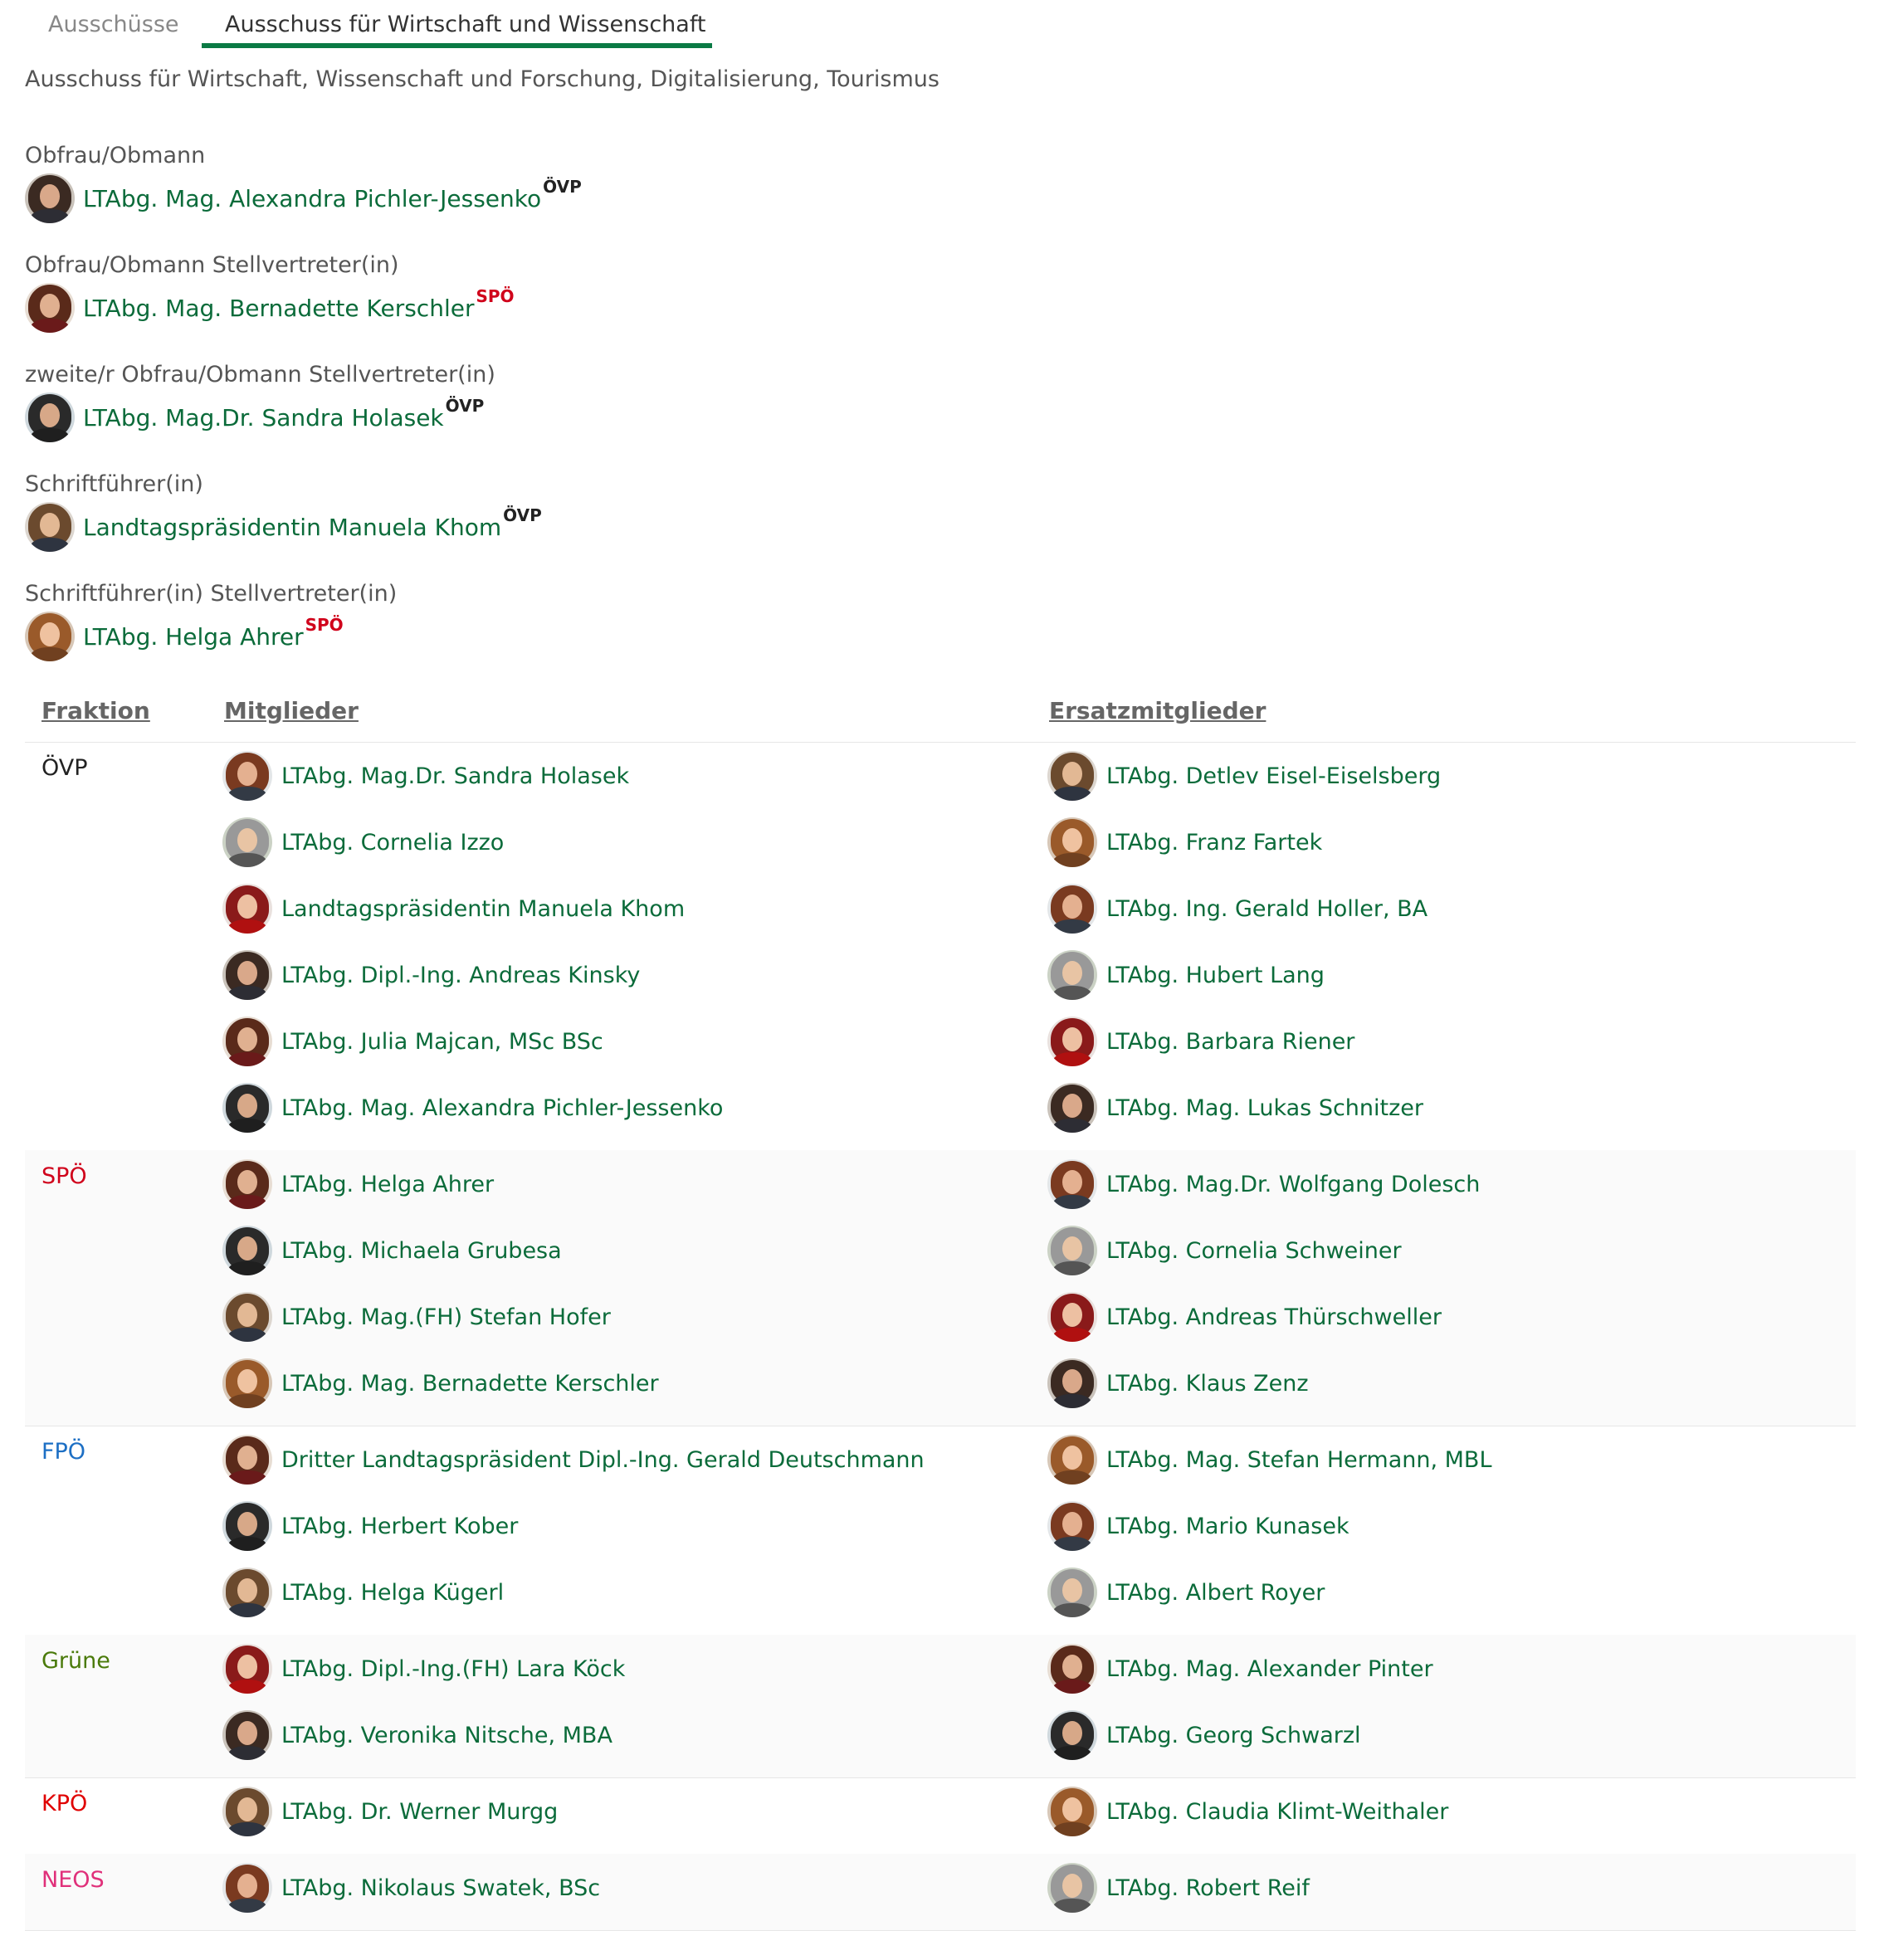 This screenshot has height=1960, width=1879. I want to click on header-ersatzmitglieder: Ersatzmitglieder, so click(1157, 710).